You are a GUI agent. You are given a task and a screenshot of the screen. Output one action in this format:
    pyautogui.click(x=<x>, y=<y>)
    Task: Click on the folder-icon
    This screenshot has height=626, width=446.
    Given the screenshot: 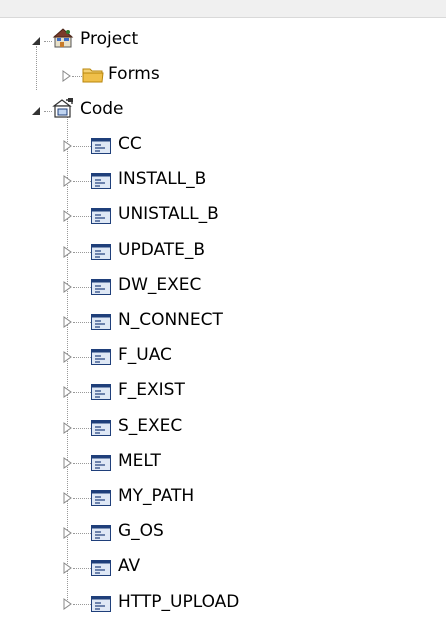 What is the action you would take?
    pyautogui.click(x=93, y=75)
    